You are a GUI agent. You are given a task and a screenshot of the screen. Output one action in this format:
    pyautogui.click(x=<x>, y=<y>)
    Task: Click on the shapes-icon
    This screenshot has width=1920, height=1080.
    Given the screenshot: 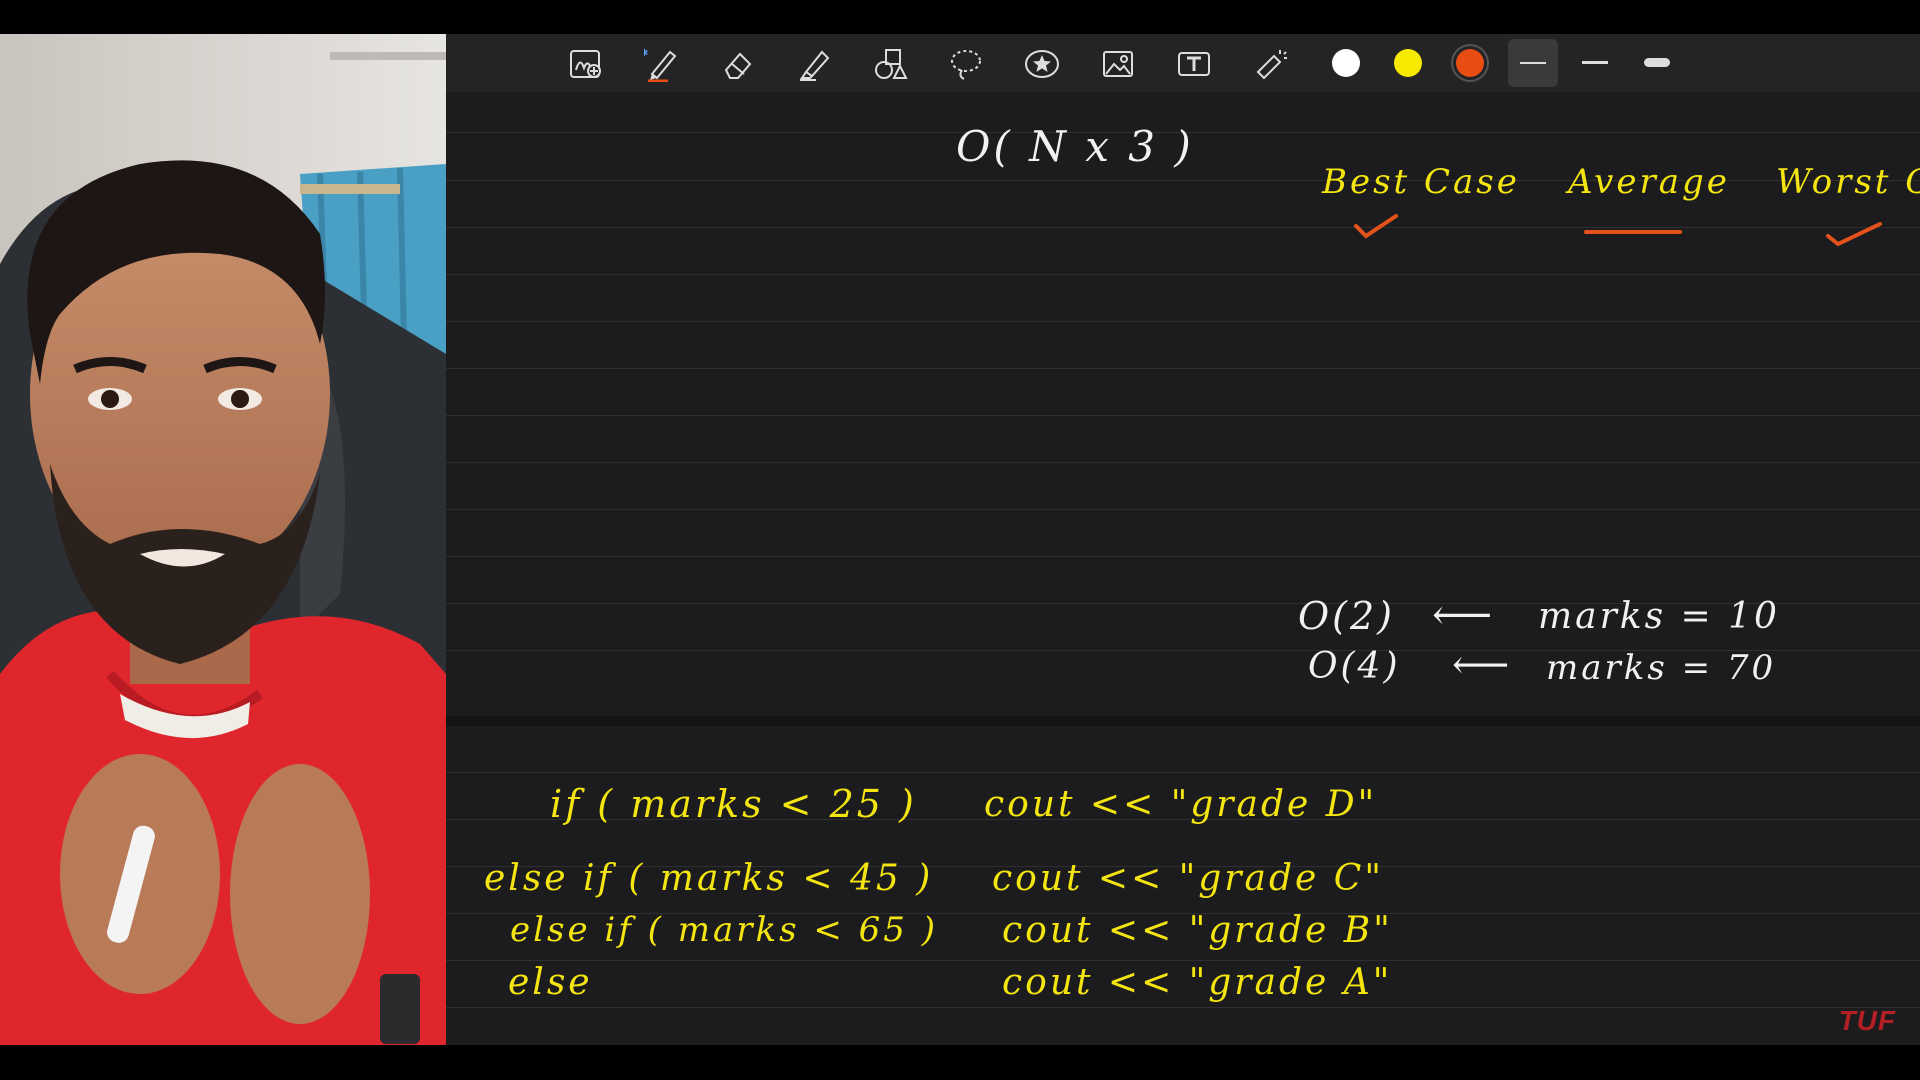 What is the action you would take?
    pyautogui.click(x=890, y=64)
    